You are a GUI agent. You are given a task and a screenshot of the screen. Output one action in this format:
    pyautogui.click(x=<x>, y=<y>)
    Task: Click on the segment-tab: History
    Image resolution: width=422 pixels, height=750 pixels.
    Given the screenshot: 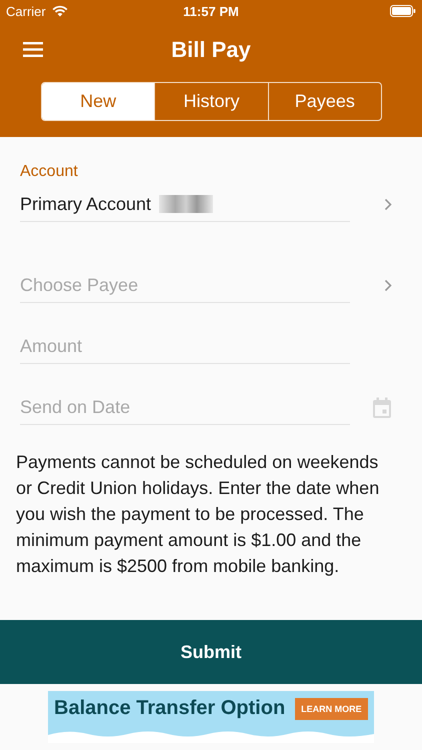 What is the action you would take?
    pyautogui.click(x=211, y=101)
    